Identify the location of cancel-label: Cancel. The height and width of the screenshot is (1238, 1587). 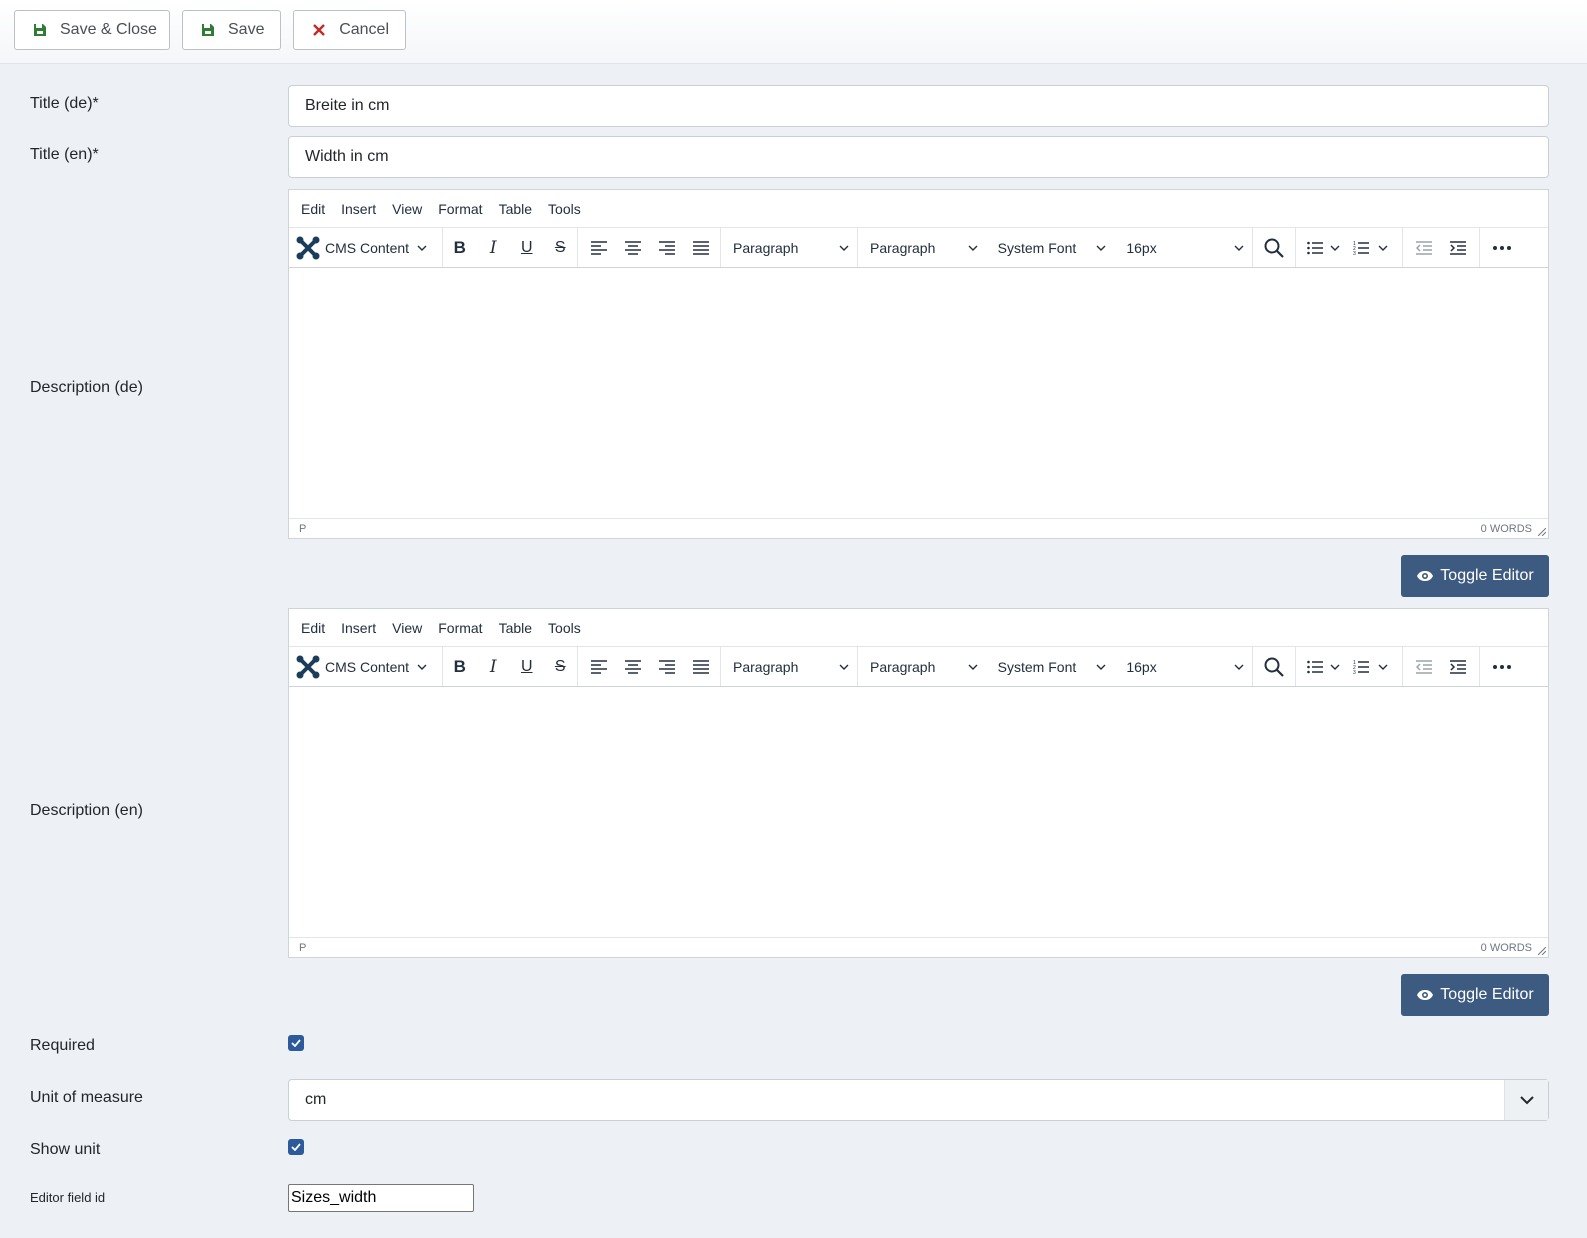
(364, 29).